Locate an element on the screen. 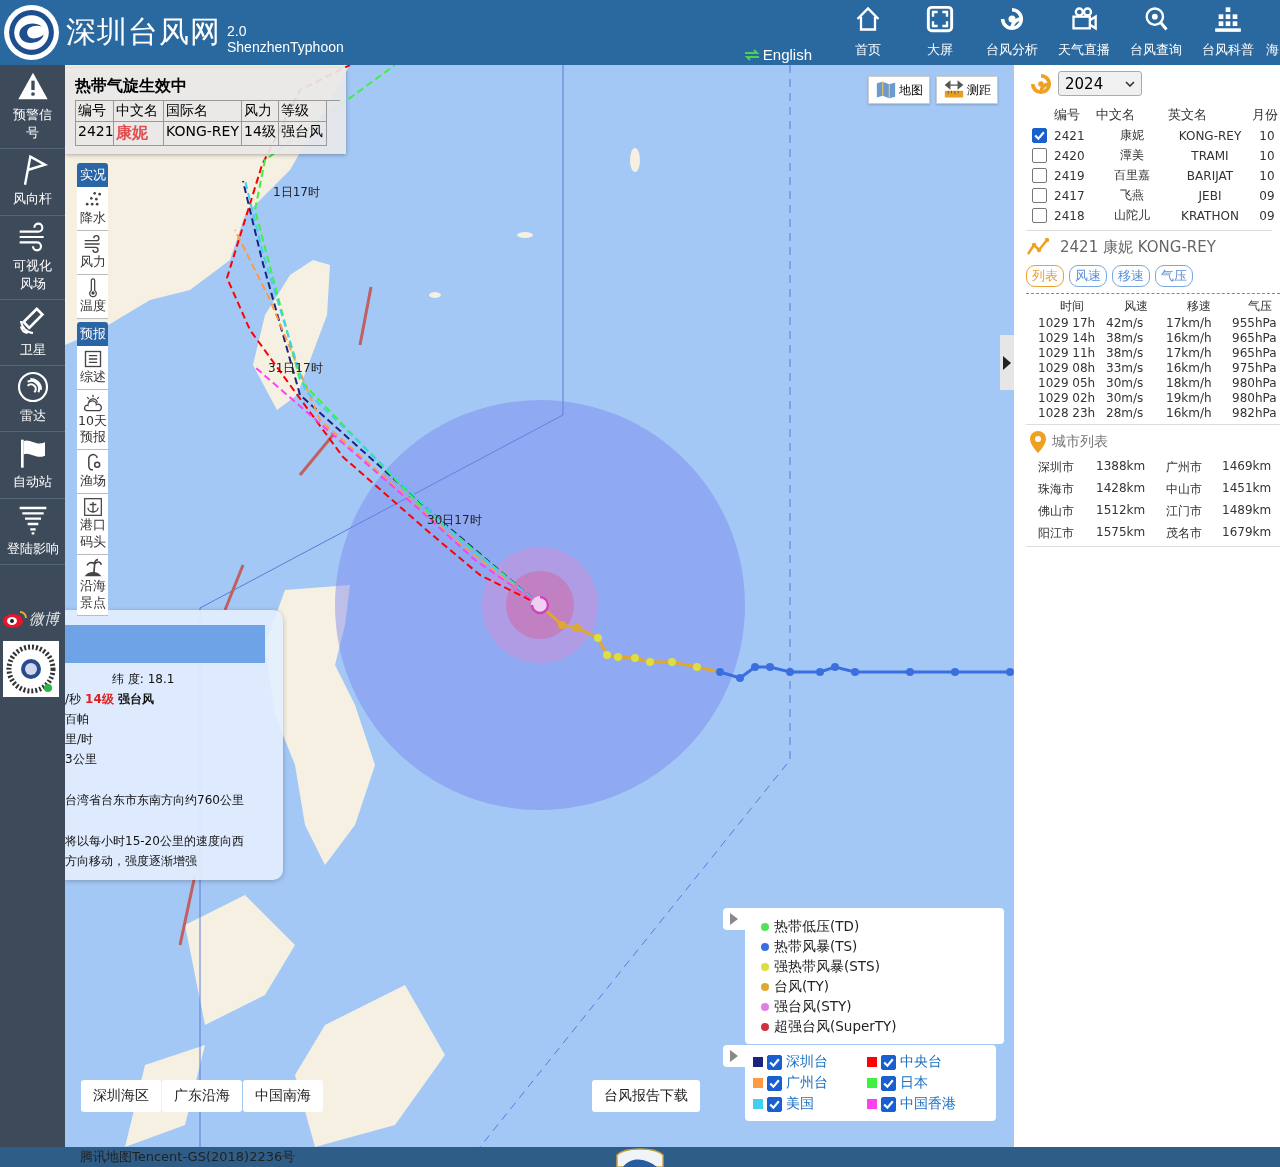  agency-label: 美国 is located at coordinates (800, 1104).